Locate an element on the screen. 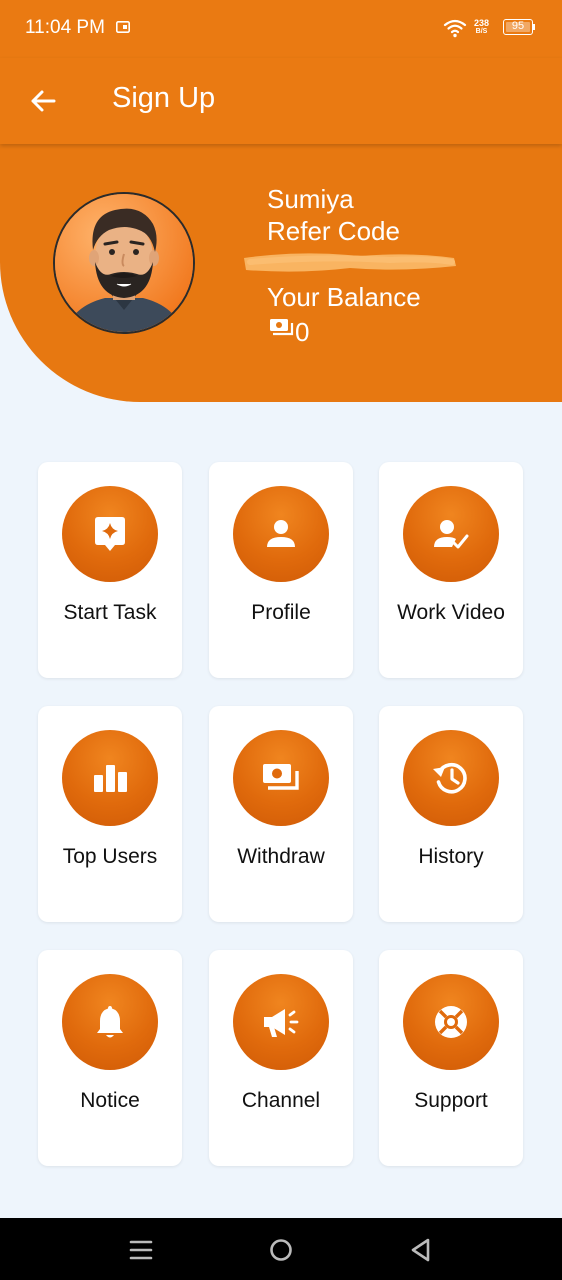 Image resolution: width=562 pixels, height=1280 pixels. sparkle-chat-icon is located at coordinates (110, 534).